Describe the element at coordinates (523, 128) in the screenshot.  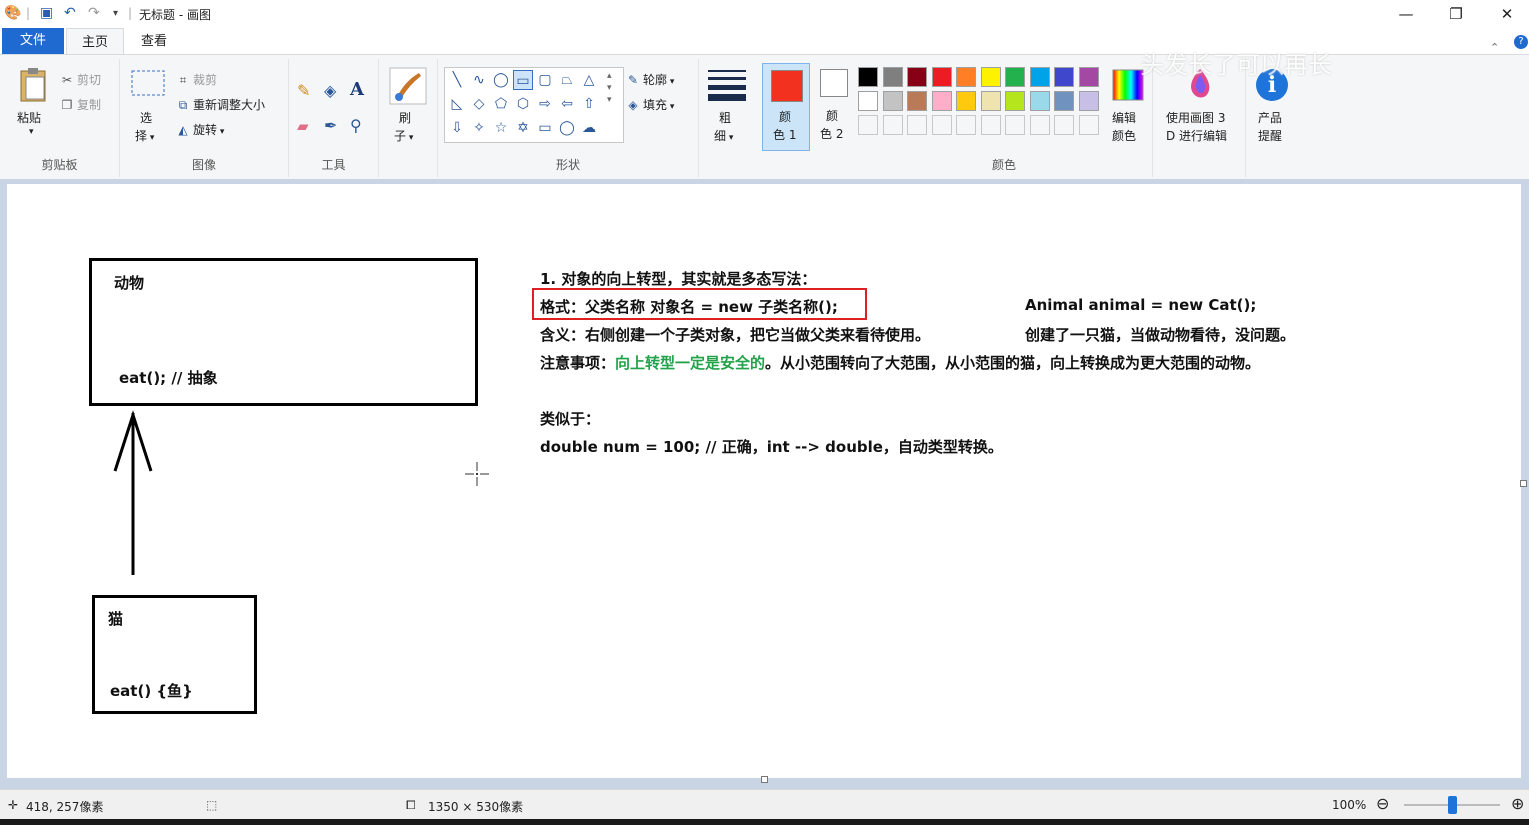
I see `six-point-star-shape-icon: ✡` at that location.